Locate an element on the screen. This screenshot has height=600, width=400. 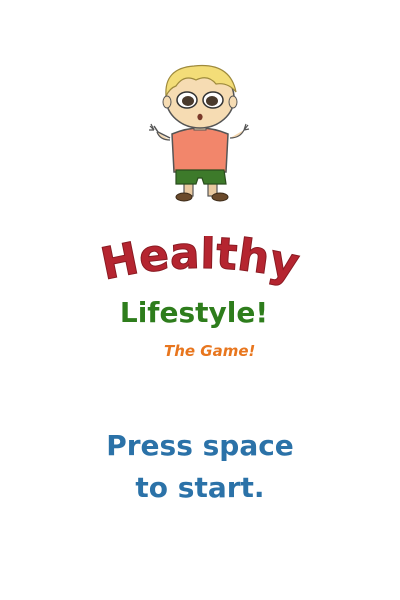
subtitle-text: Lifestyle! is located at coordinates (194, 312).